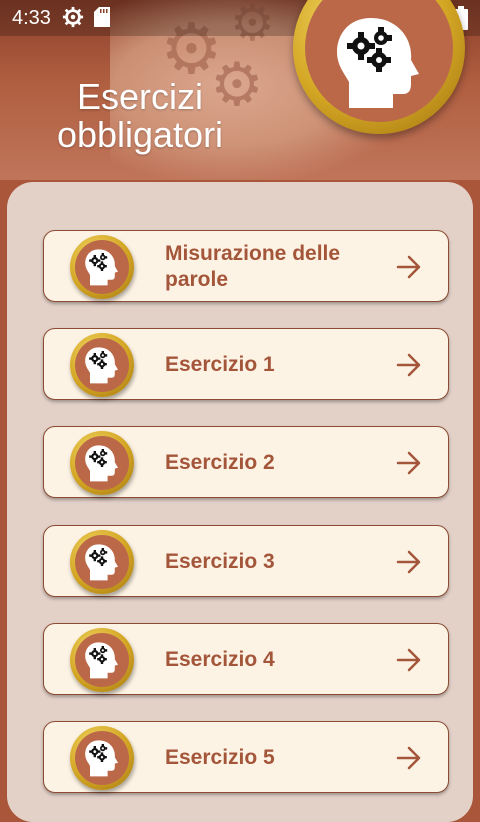  I want to click on exercise-item-1: Esercizio 1, so click(246, 364).